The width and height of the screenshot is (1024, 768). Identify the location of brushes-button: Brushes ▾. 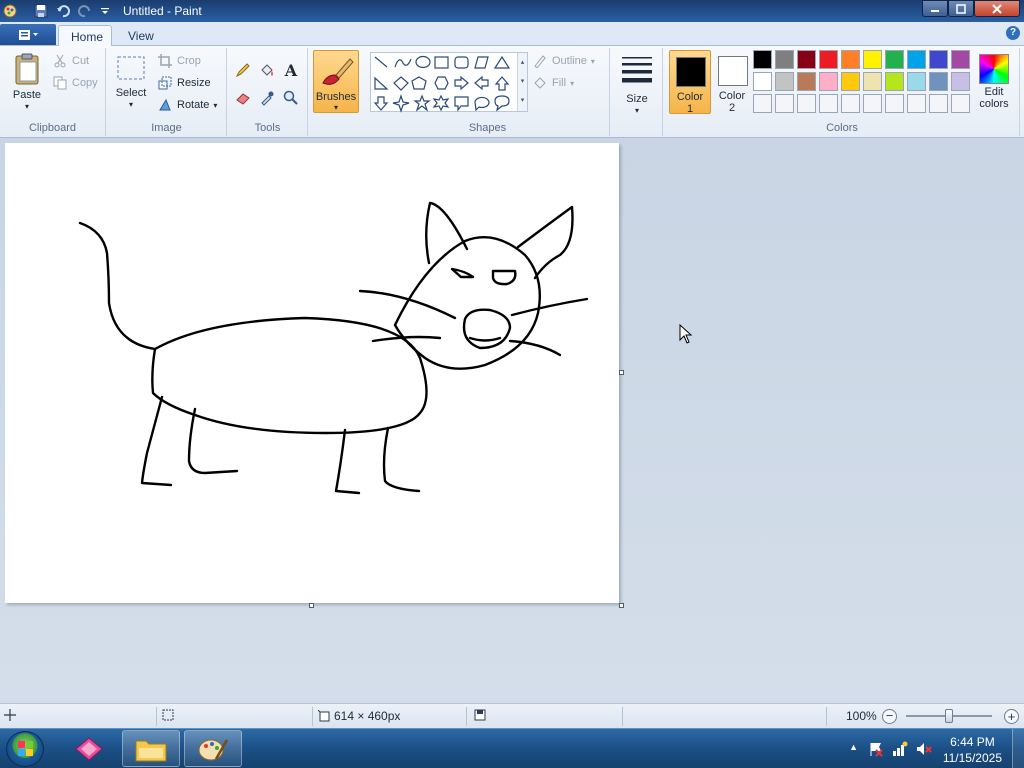
(336, 81).